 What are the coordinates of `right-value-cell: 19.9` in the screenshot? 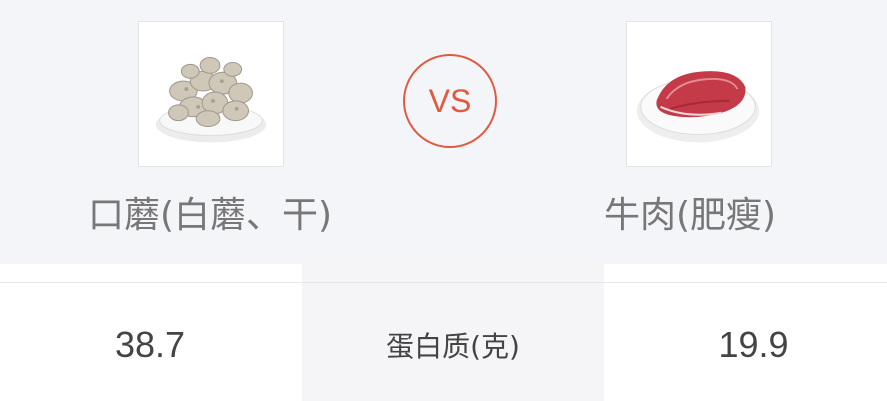 It's located at (745, 332).